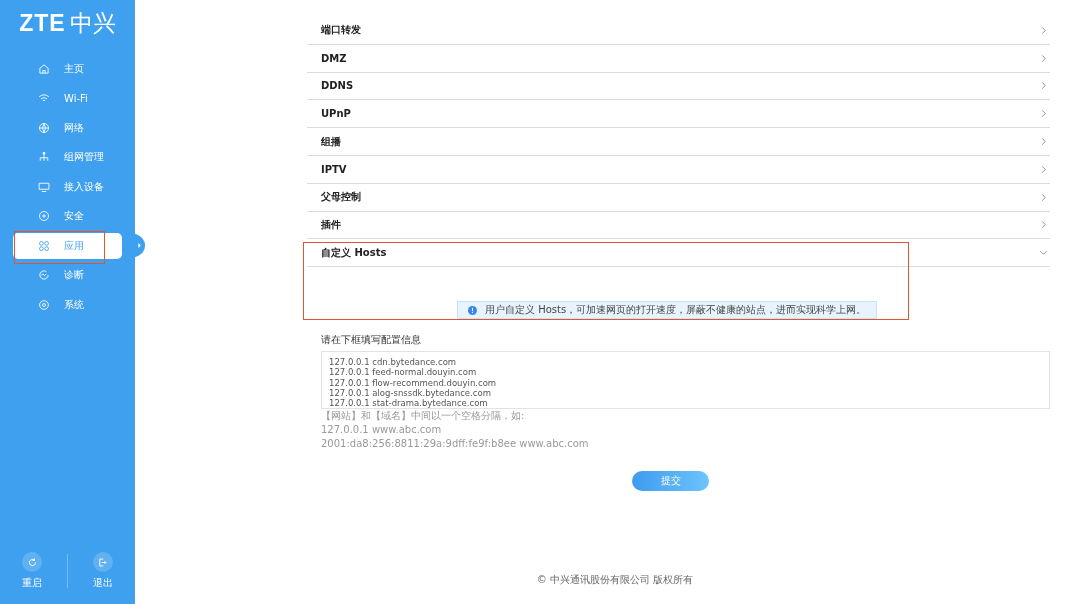 The image size is (1080, 604). Describe the element at coordinates (1043, 253) in the screenshot. I see `chevron-down-icon` at that location.